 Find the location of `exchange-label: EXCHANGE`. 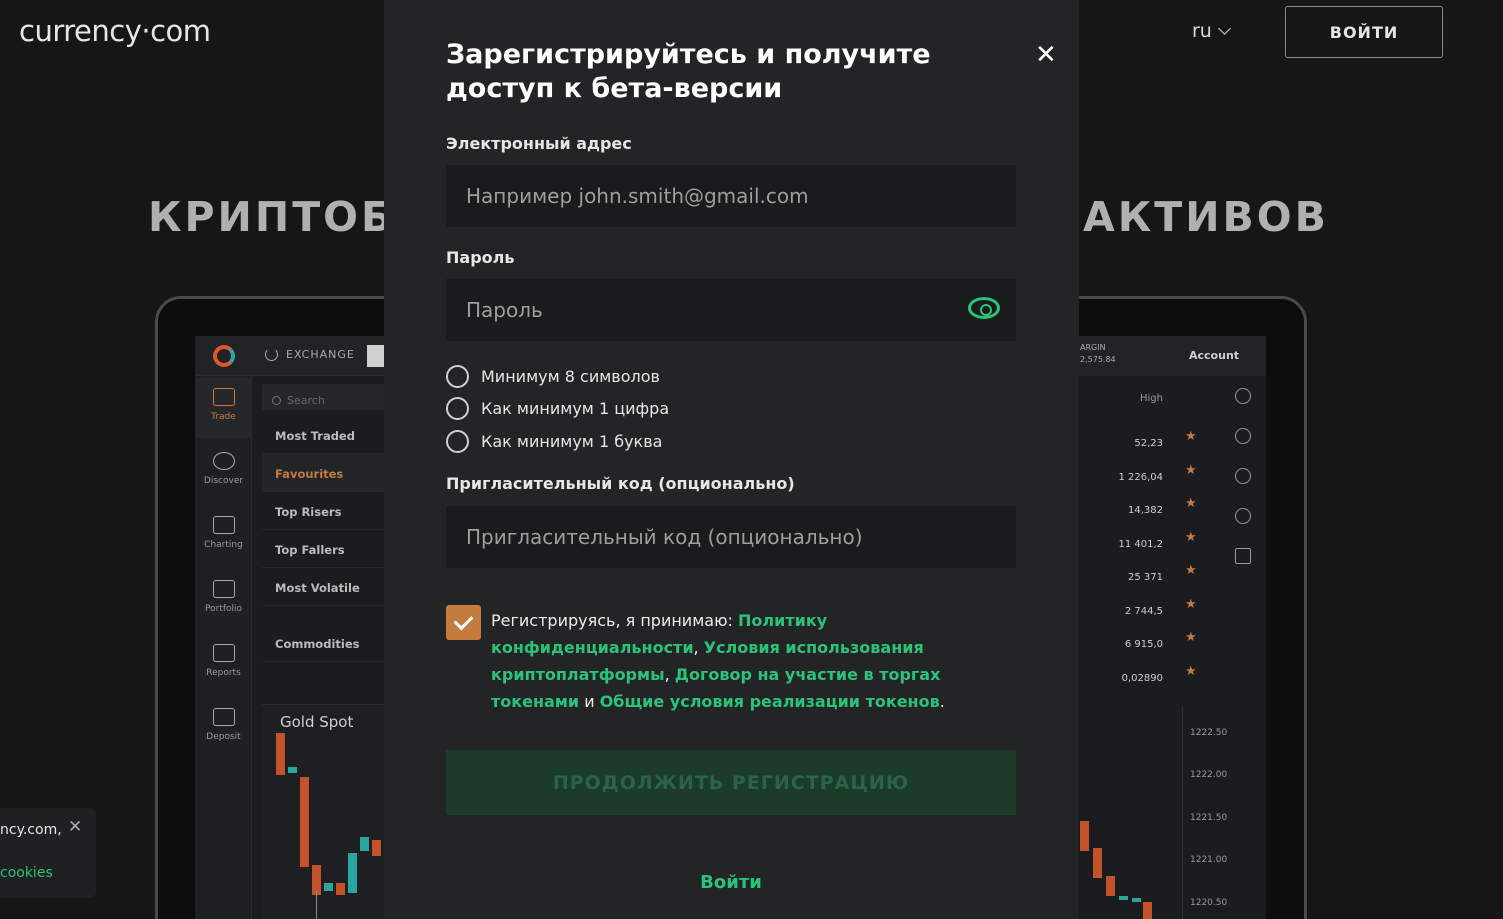

exchange-label: EXCHANGE is located at coordinates (320, 354).